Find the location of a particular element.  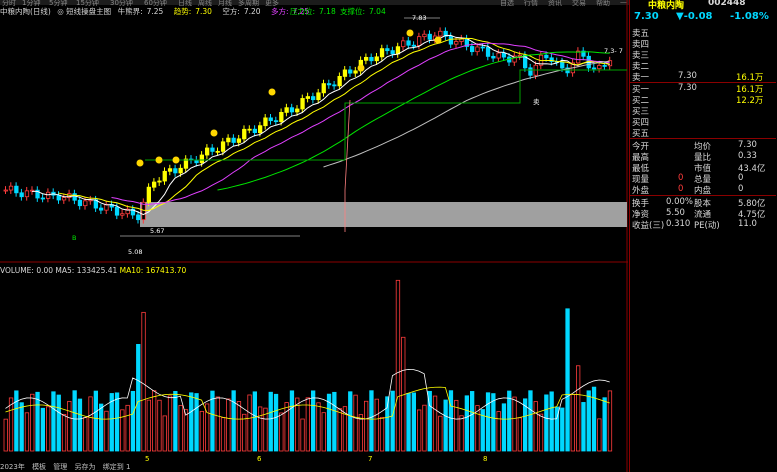

tab-bind: 绑定到 1 is located at coordinates (117, 467).